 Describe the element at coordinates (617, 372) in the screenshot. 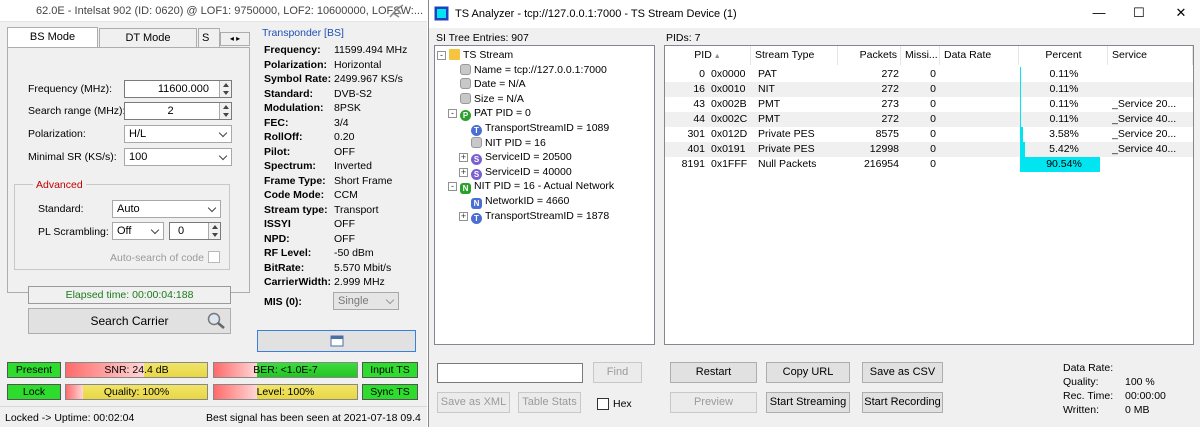

I see `find-button: Find` at that location.